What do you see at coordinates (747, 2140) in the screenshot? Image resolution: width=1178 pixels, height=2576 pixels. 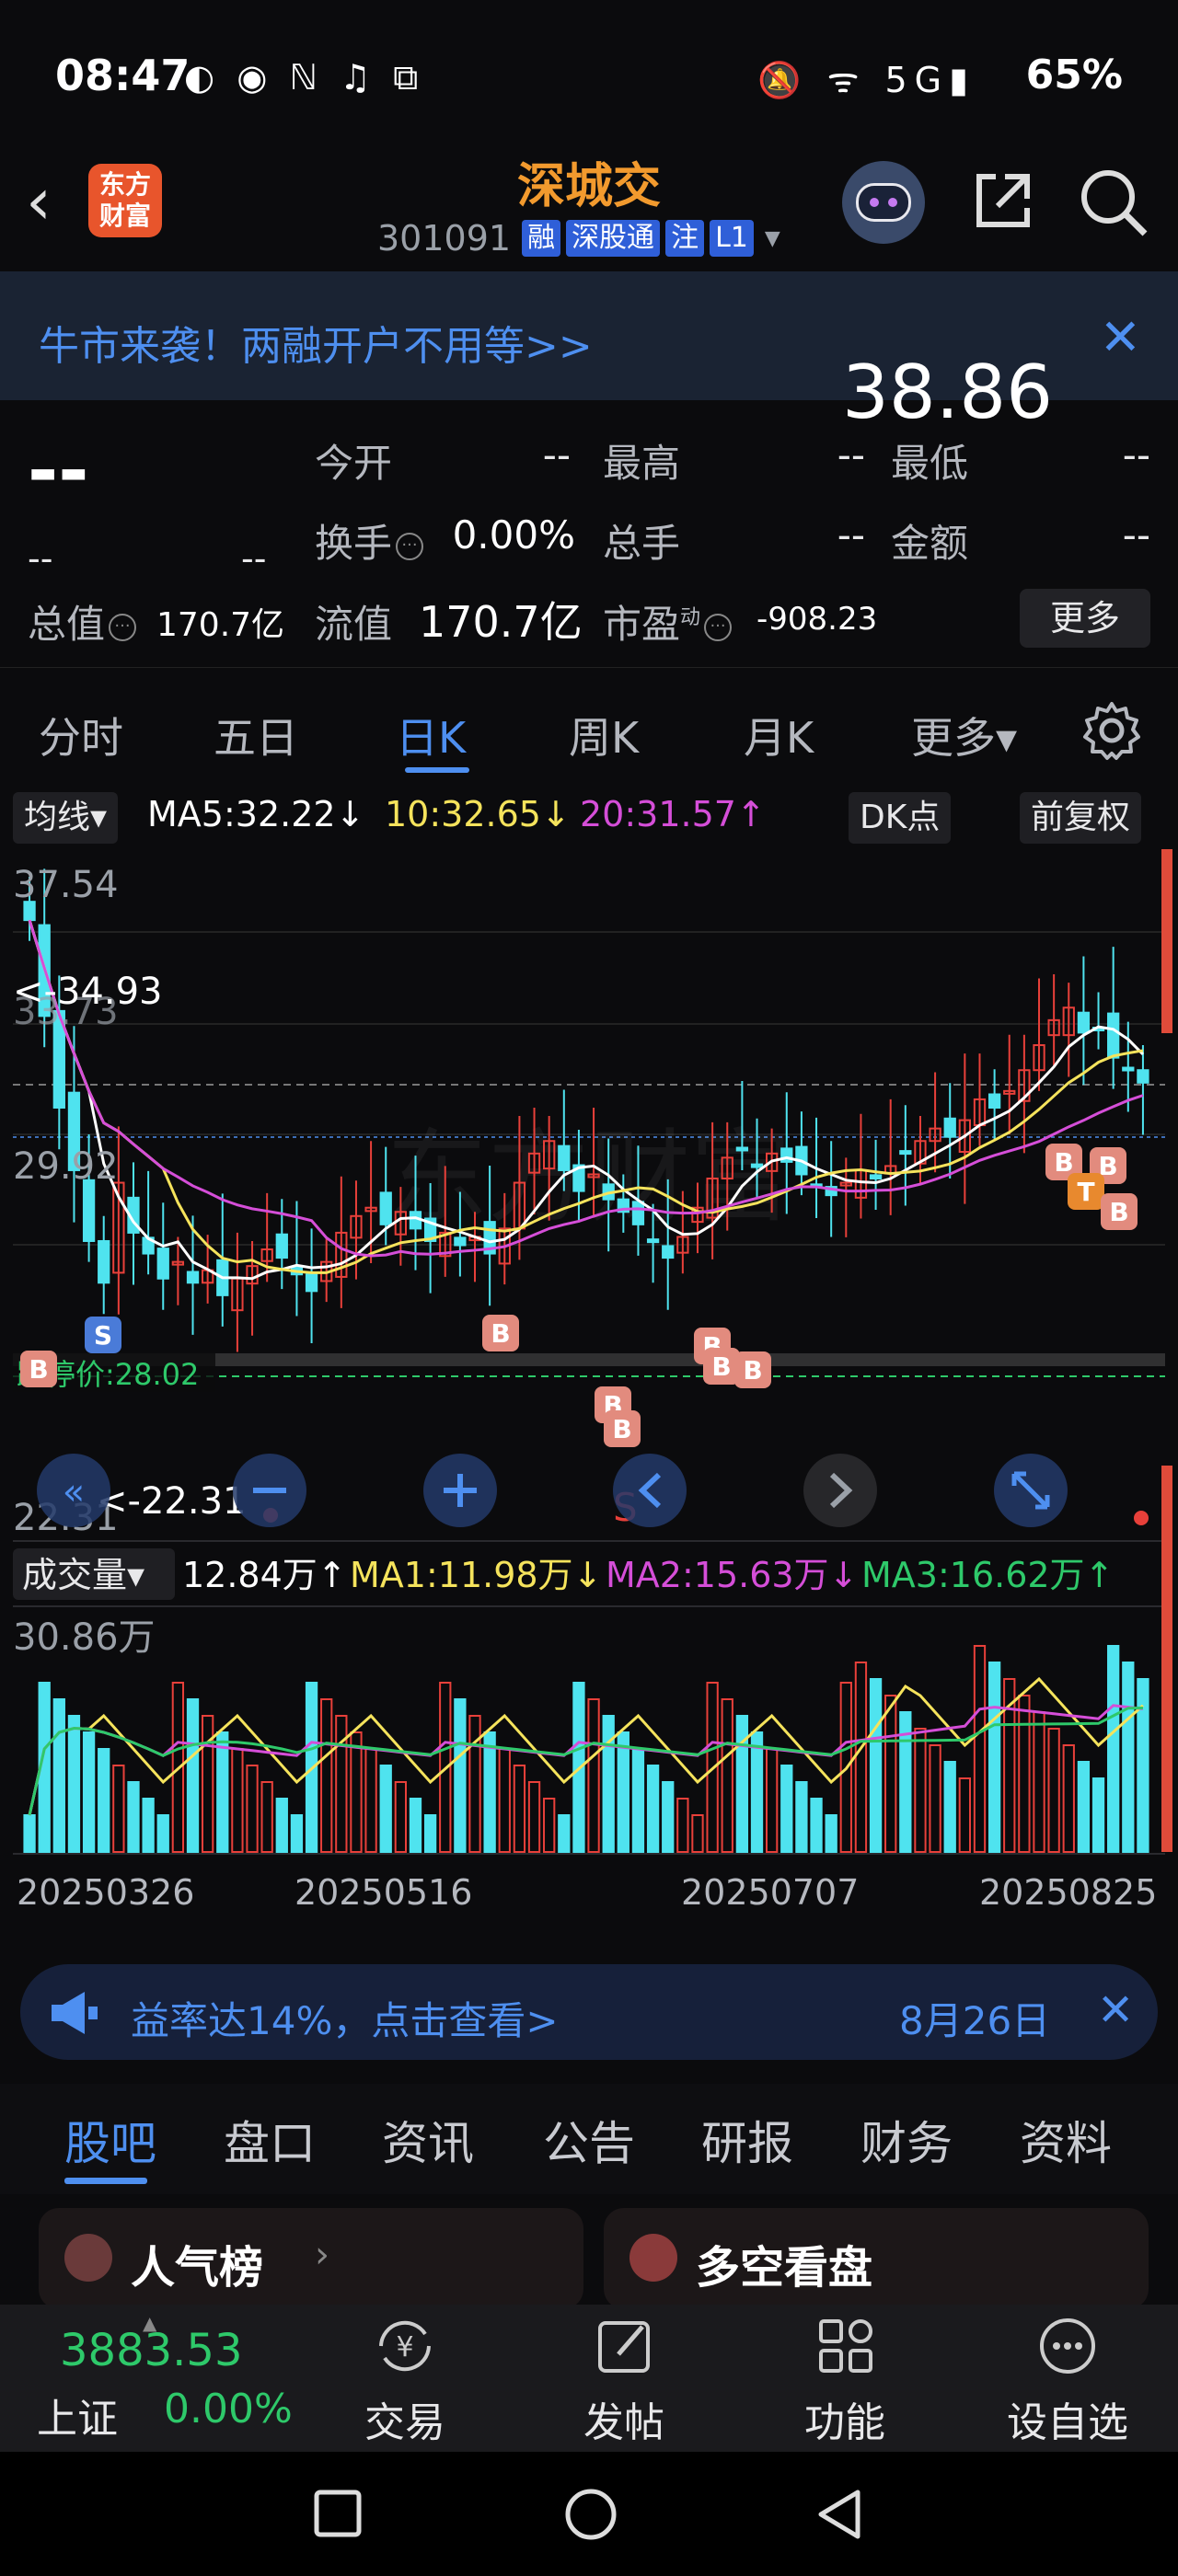 I see `tab-research: 研报` at bounding box center [747, 2140].